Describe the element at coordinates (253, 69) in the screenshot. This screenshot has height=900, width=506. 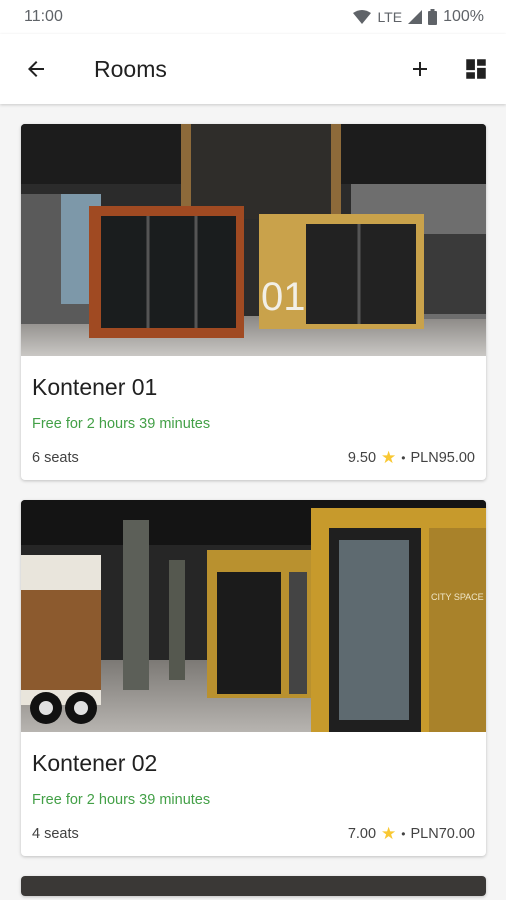
I see `app-bar: Rooms` at that location.